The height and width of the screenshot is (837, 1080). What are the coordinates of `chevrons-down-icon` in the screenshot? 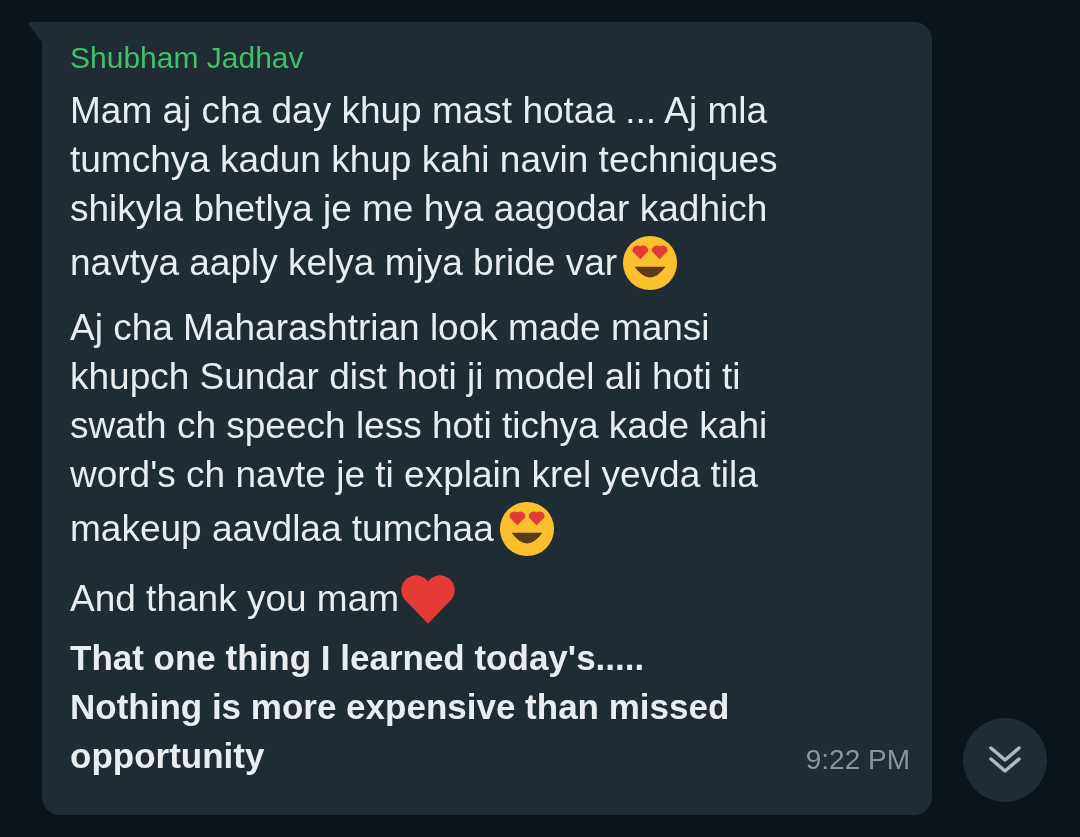 It's located at (1005, 760).